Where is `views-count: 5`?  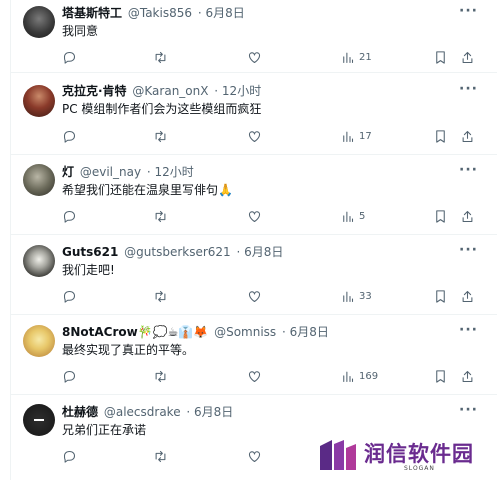
views-count: 5 is located at coordinates (362, 216).